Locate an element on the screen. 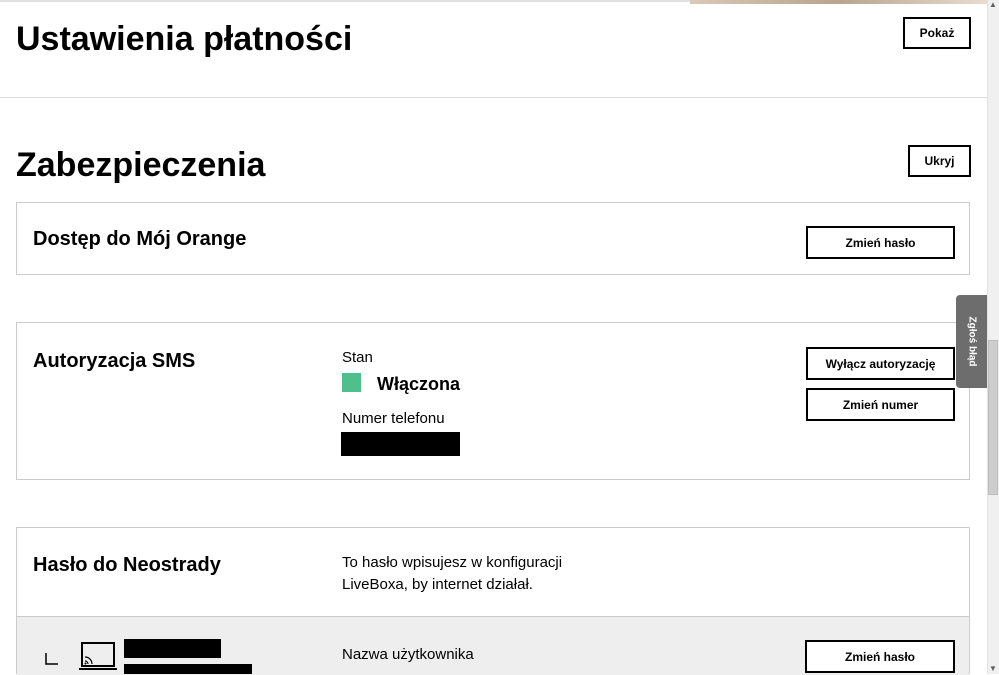 This screenshot has width=999, height=675. scrollbar-thumb is located at coordinates (993, 417).